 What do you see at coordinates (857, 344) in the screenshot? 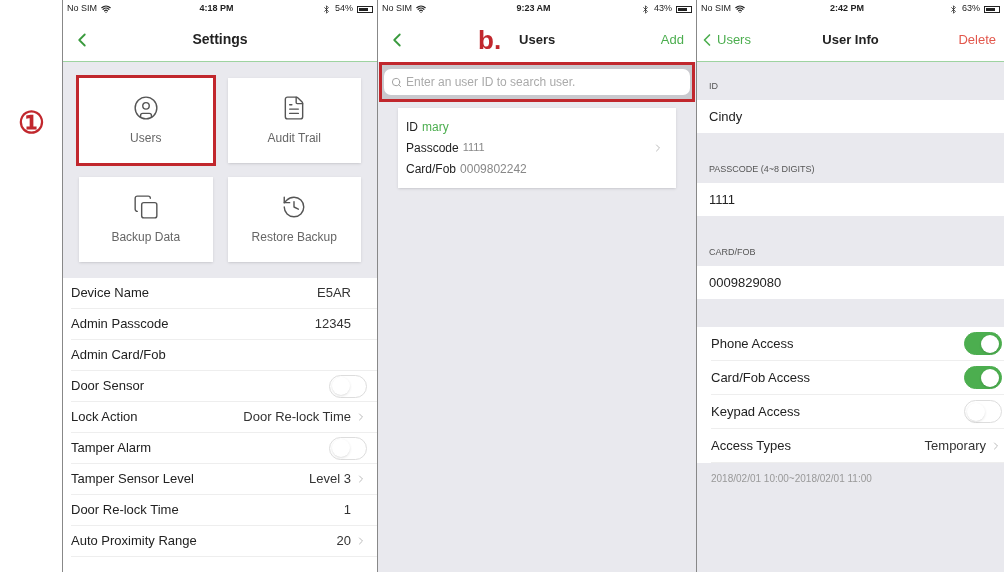
I see `settings-row: Phone Access` at bounding box center [857, 344].